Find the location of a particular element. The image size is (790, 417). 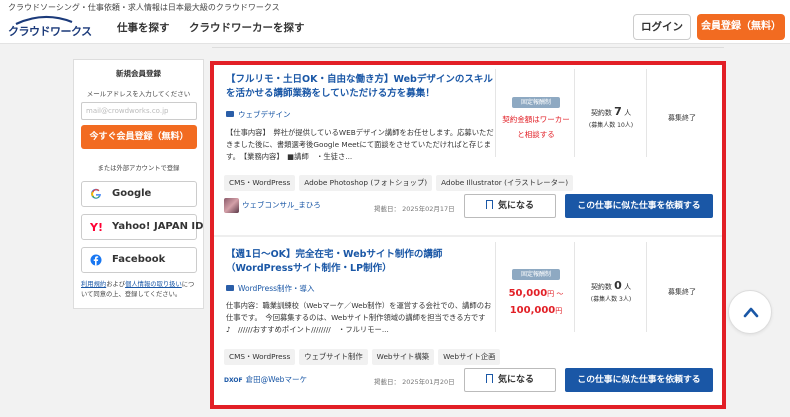

budget-note: 契約金額はワーカーと相談する is located at coordinates (536, 127).